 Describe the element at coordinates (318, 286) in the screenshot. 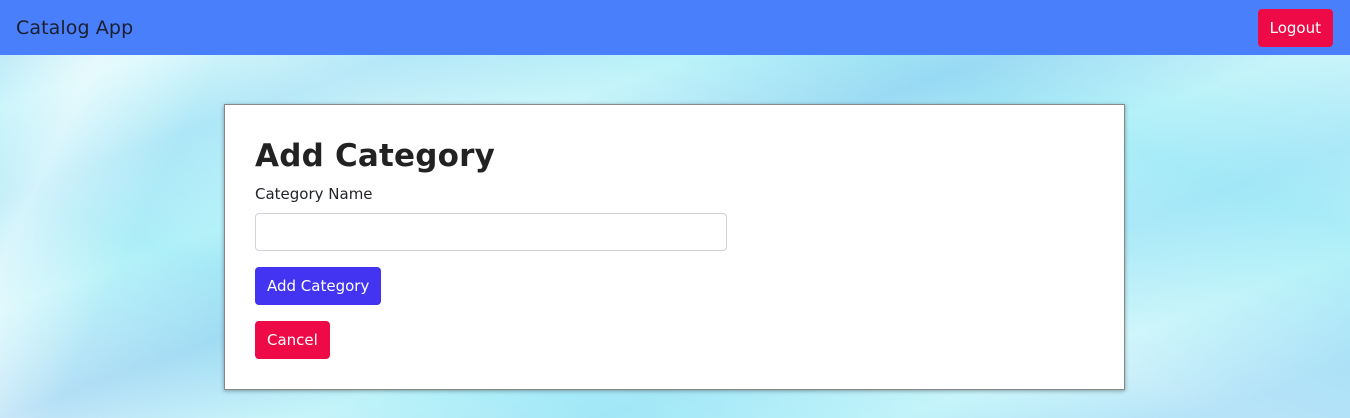

I see `add-category-button: Add Category` at that location.